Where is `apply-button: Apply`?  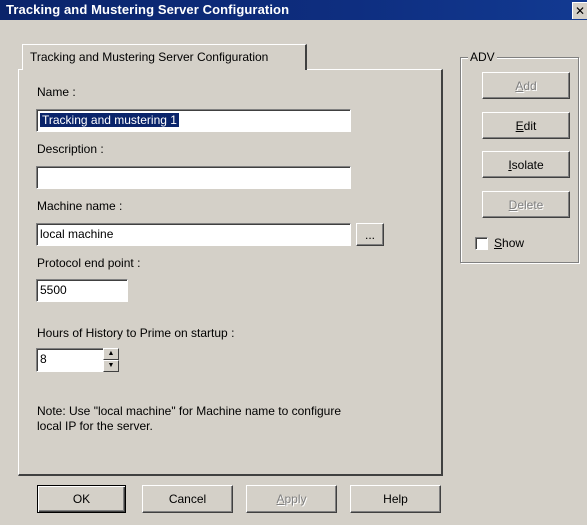
apply-button: Apply is located at coordinates (291, 499).